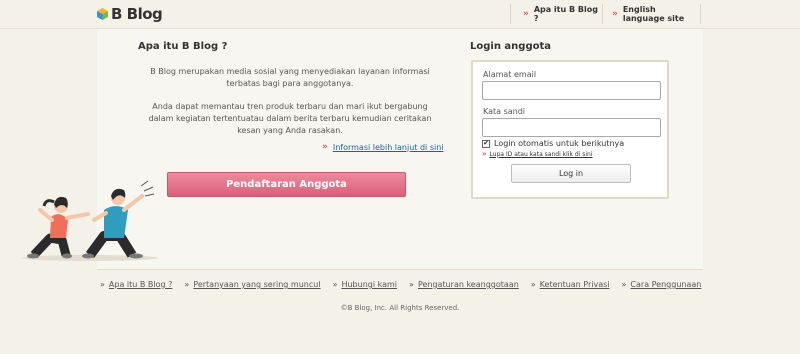 The image size is (800, 354). I want to click on topnav-about-link: » Apa itu B Blog ?, so click(562, 14).